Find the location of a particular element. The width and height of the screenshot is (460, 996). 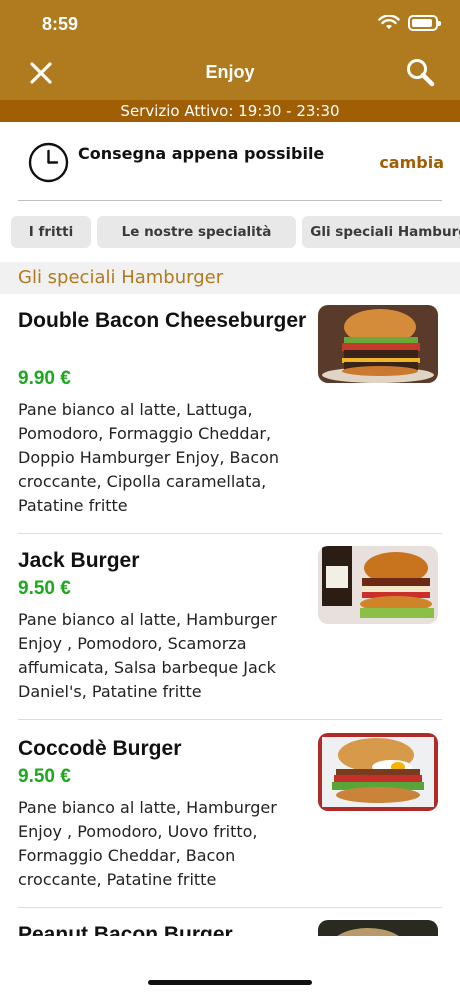

status-icons is located at coordinates (409, 23).